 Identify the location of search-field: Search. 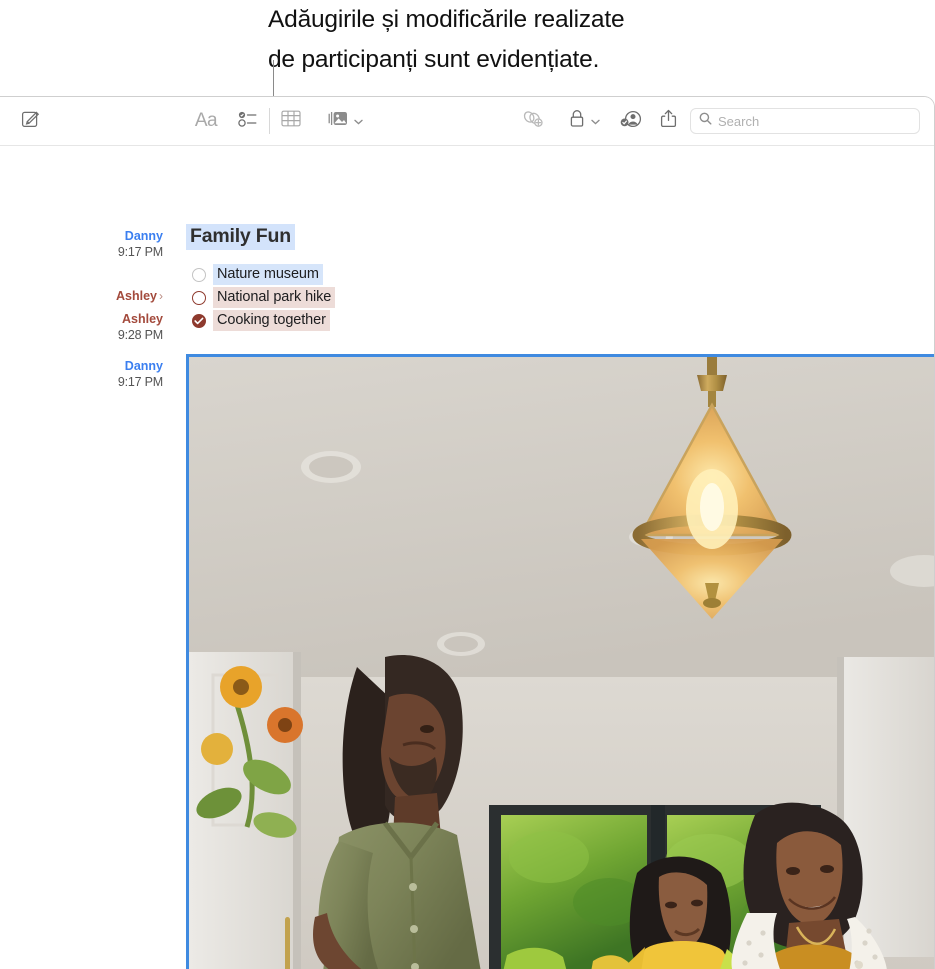
(805, 121).